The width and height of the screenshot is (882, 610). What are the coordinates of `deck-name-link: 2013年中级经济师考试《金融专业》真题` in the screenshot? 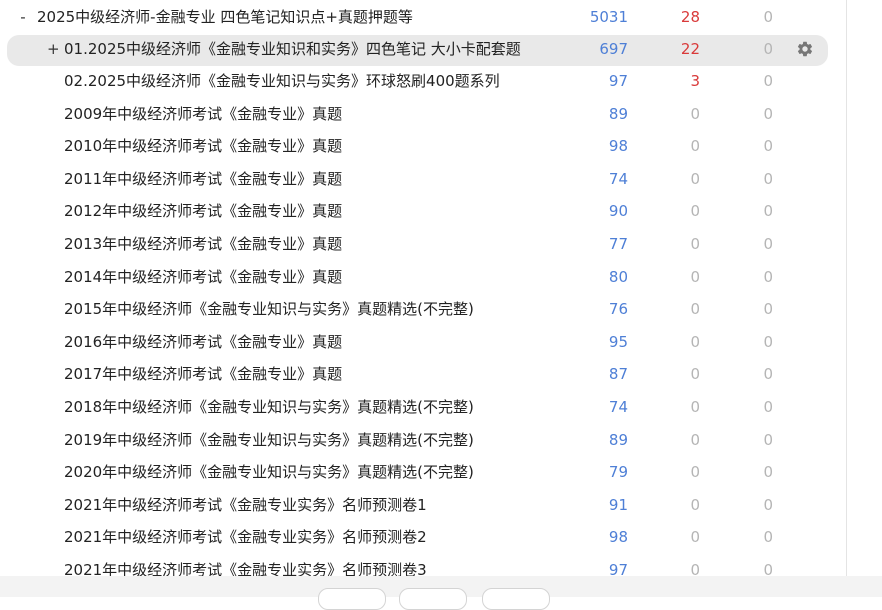 It's located at (203, 244).